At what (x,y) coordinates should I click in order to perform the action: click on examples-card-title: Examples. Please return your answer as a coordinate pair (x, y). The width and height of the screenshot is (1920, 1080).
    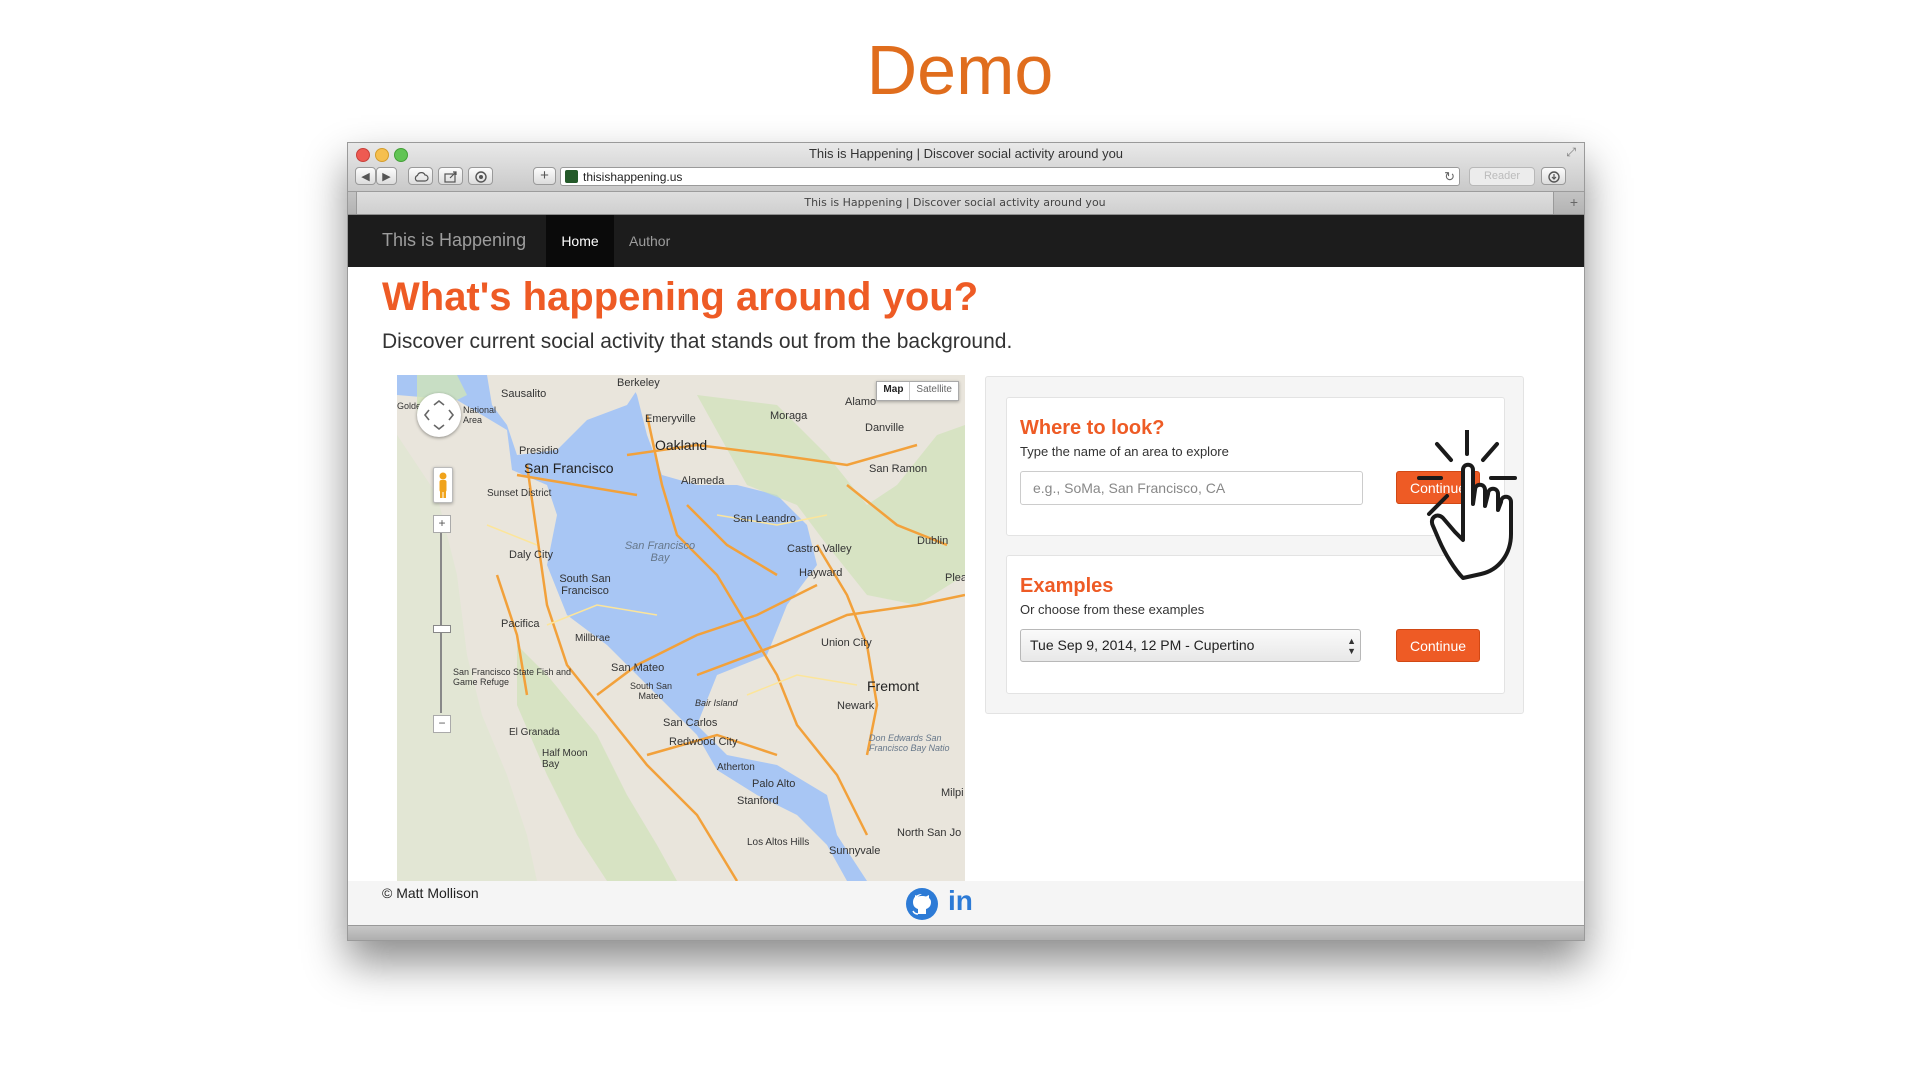
    Looking at the image, I should click on (1067, 586).